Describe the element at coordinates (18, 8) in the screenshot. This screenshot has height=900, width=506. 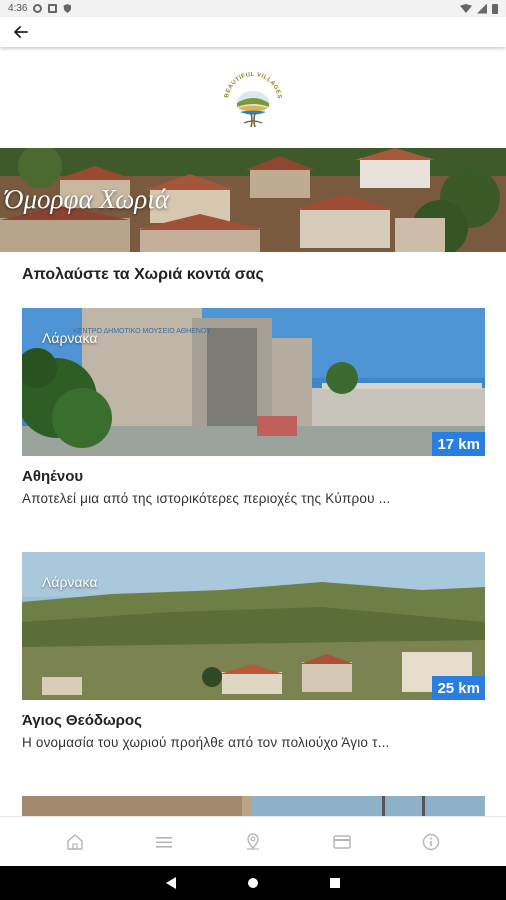
I see `status-time: 4:36` at that location.